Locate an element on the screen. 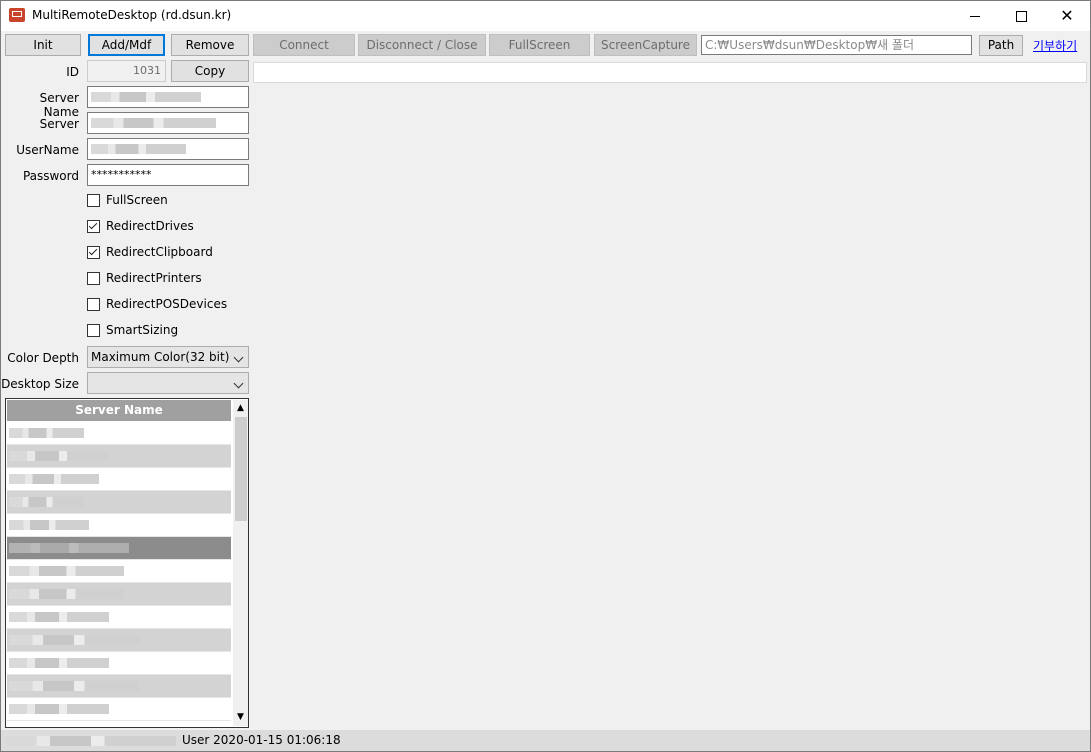  scroll-down-icon: ▼ is located at coordinates (240, 717).